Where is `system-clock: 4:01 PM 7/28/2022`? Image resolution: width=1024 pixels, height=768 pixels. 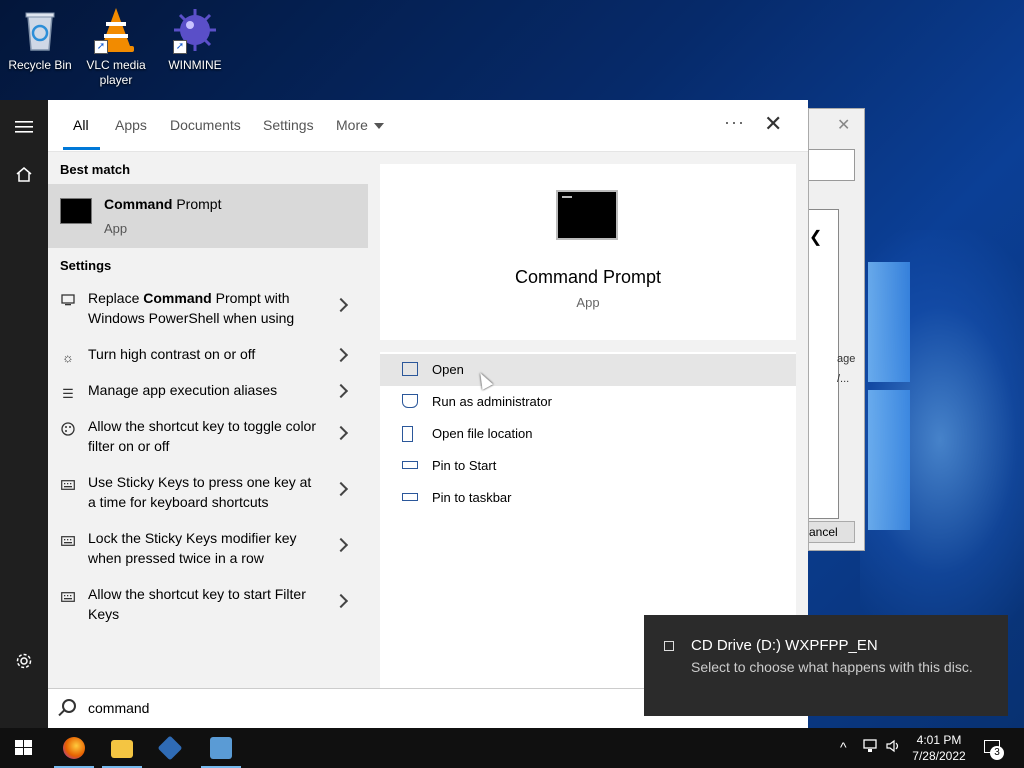 system-clock: 4:01 PM 7/28/2022 is located at coordinates (939, 748).